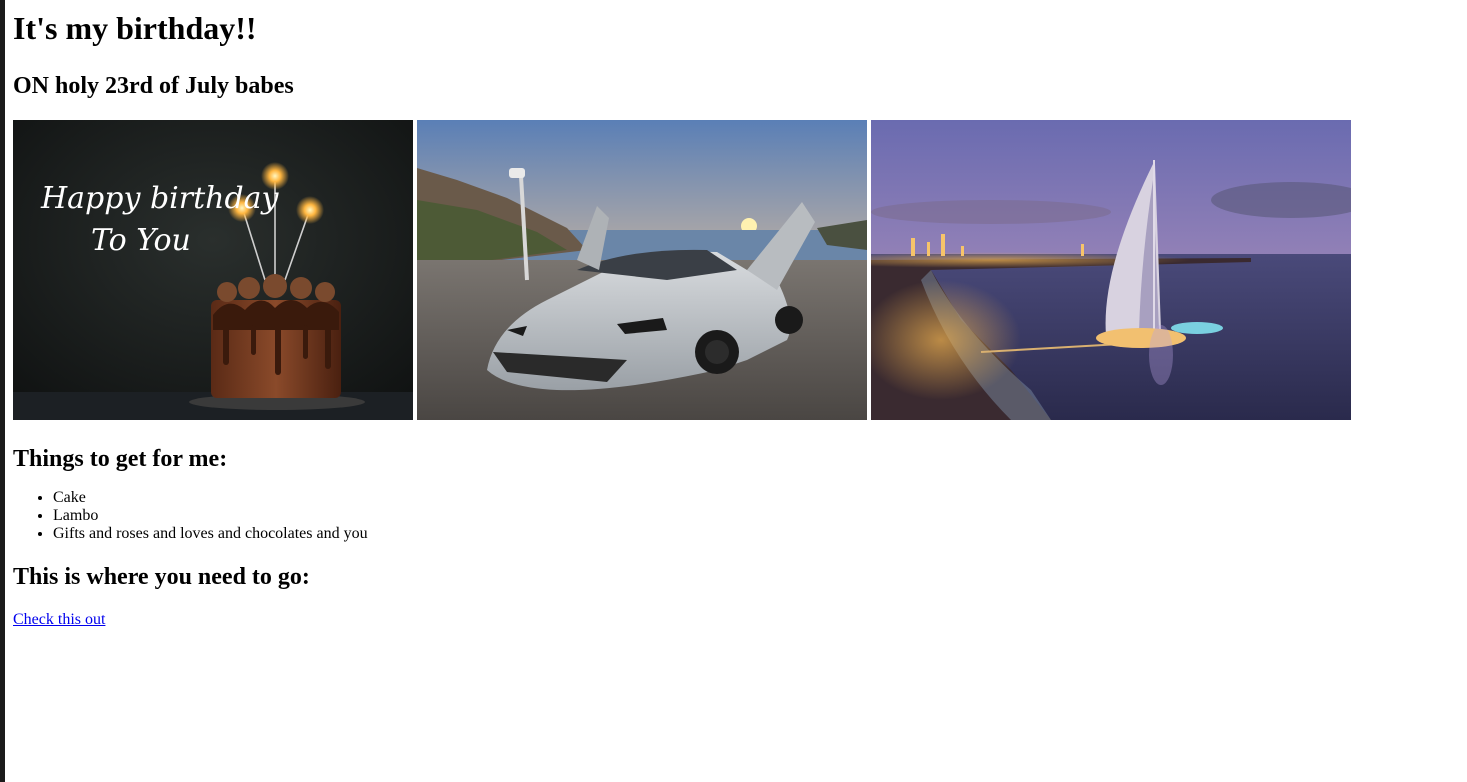  What do you see at coordinates (702, 516) in the screenshot?
I see `list-item: Lambo` at bounding box center [702, 516].